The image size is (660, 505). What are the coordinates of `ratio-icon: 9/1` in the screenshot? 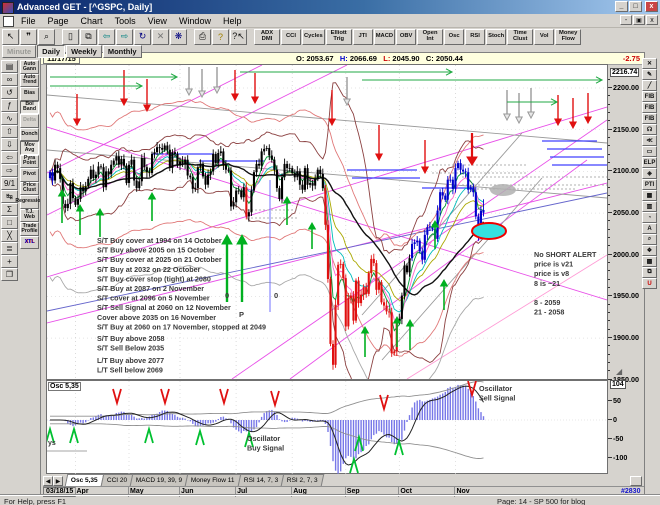 It's located at (9, 183).